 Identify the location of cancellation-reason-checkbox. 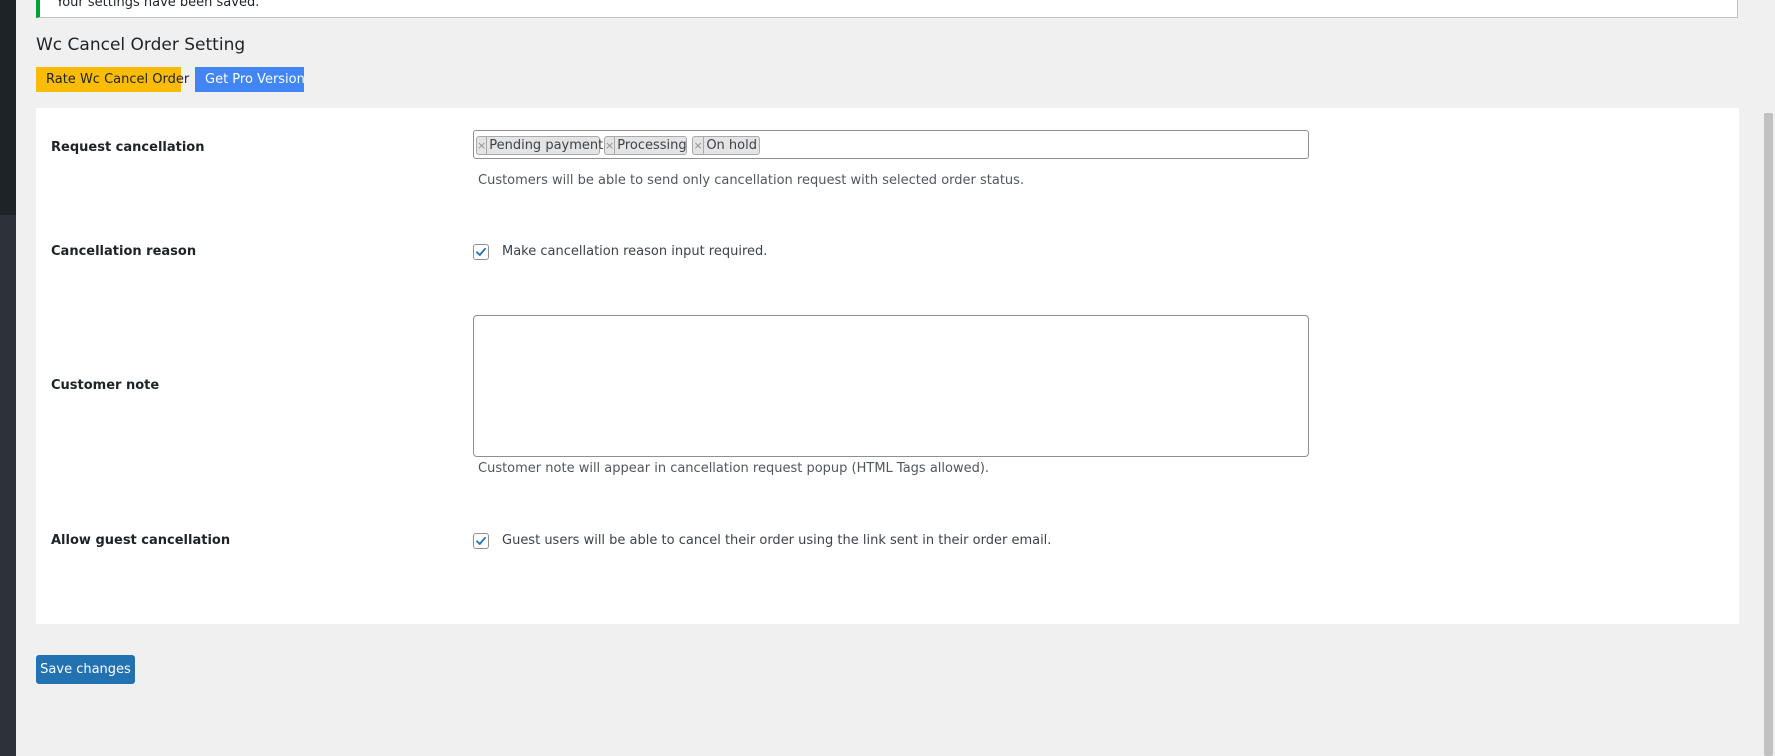
(481, 252).